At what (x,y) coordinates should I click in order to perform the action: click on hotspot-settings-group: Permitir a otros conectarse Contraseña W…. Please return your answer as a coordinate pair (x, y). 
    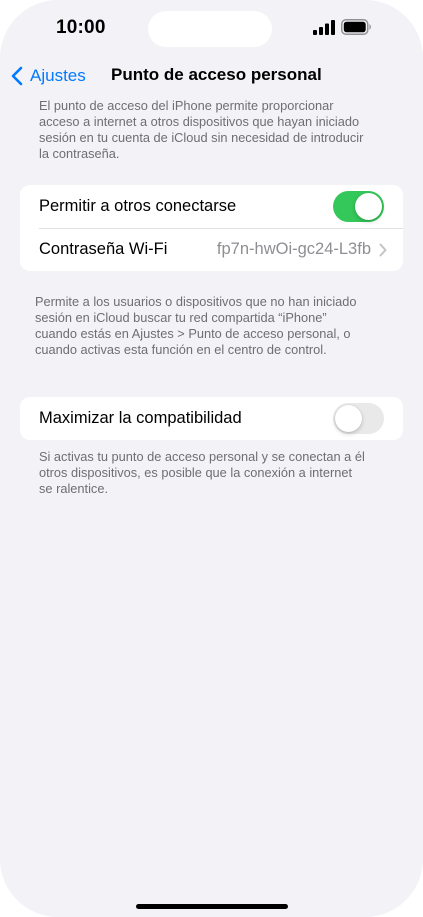
    Looking at the image, I should click on (211, 228).